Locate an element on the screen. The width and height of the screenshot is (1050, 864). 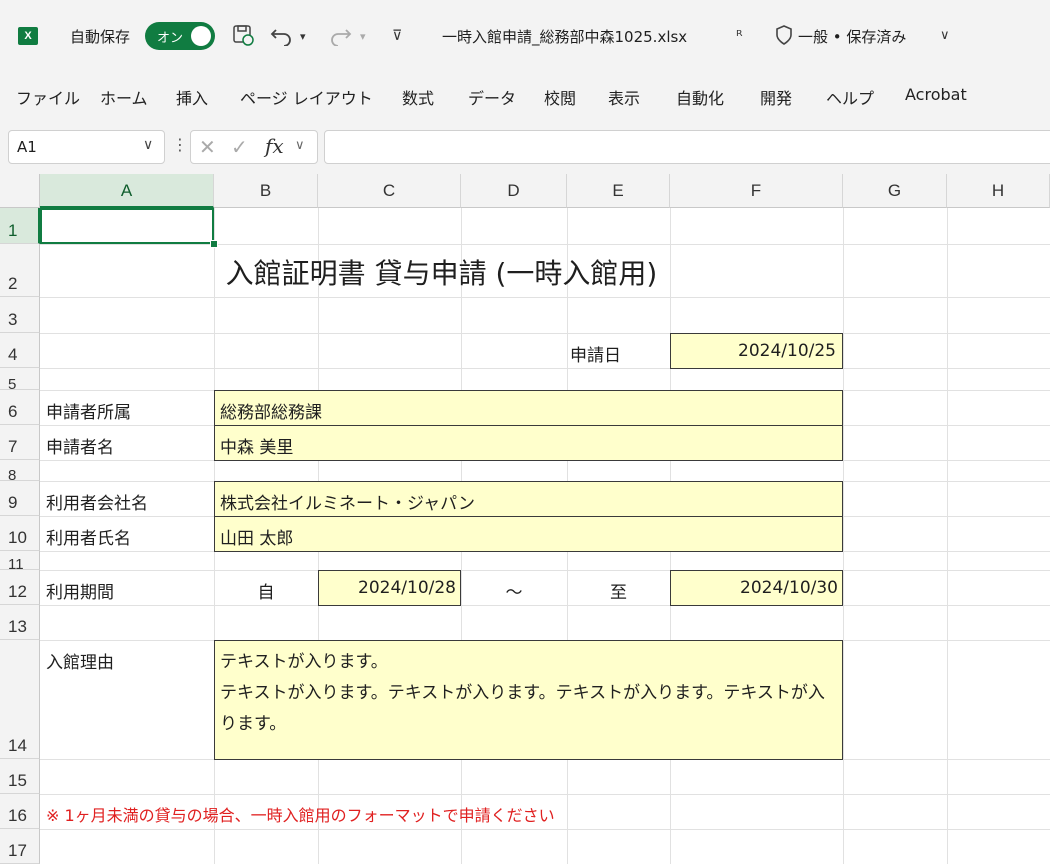
row-header-13: 13 is located at coordinates (20, 622).